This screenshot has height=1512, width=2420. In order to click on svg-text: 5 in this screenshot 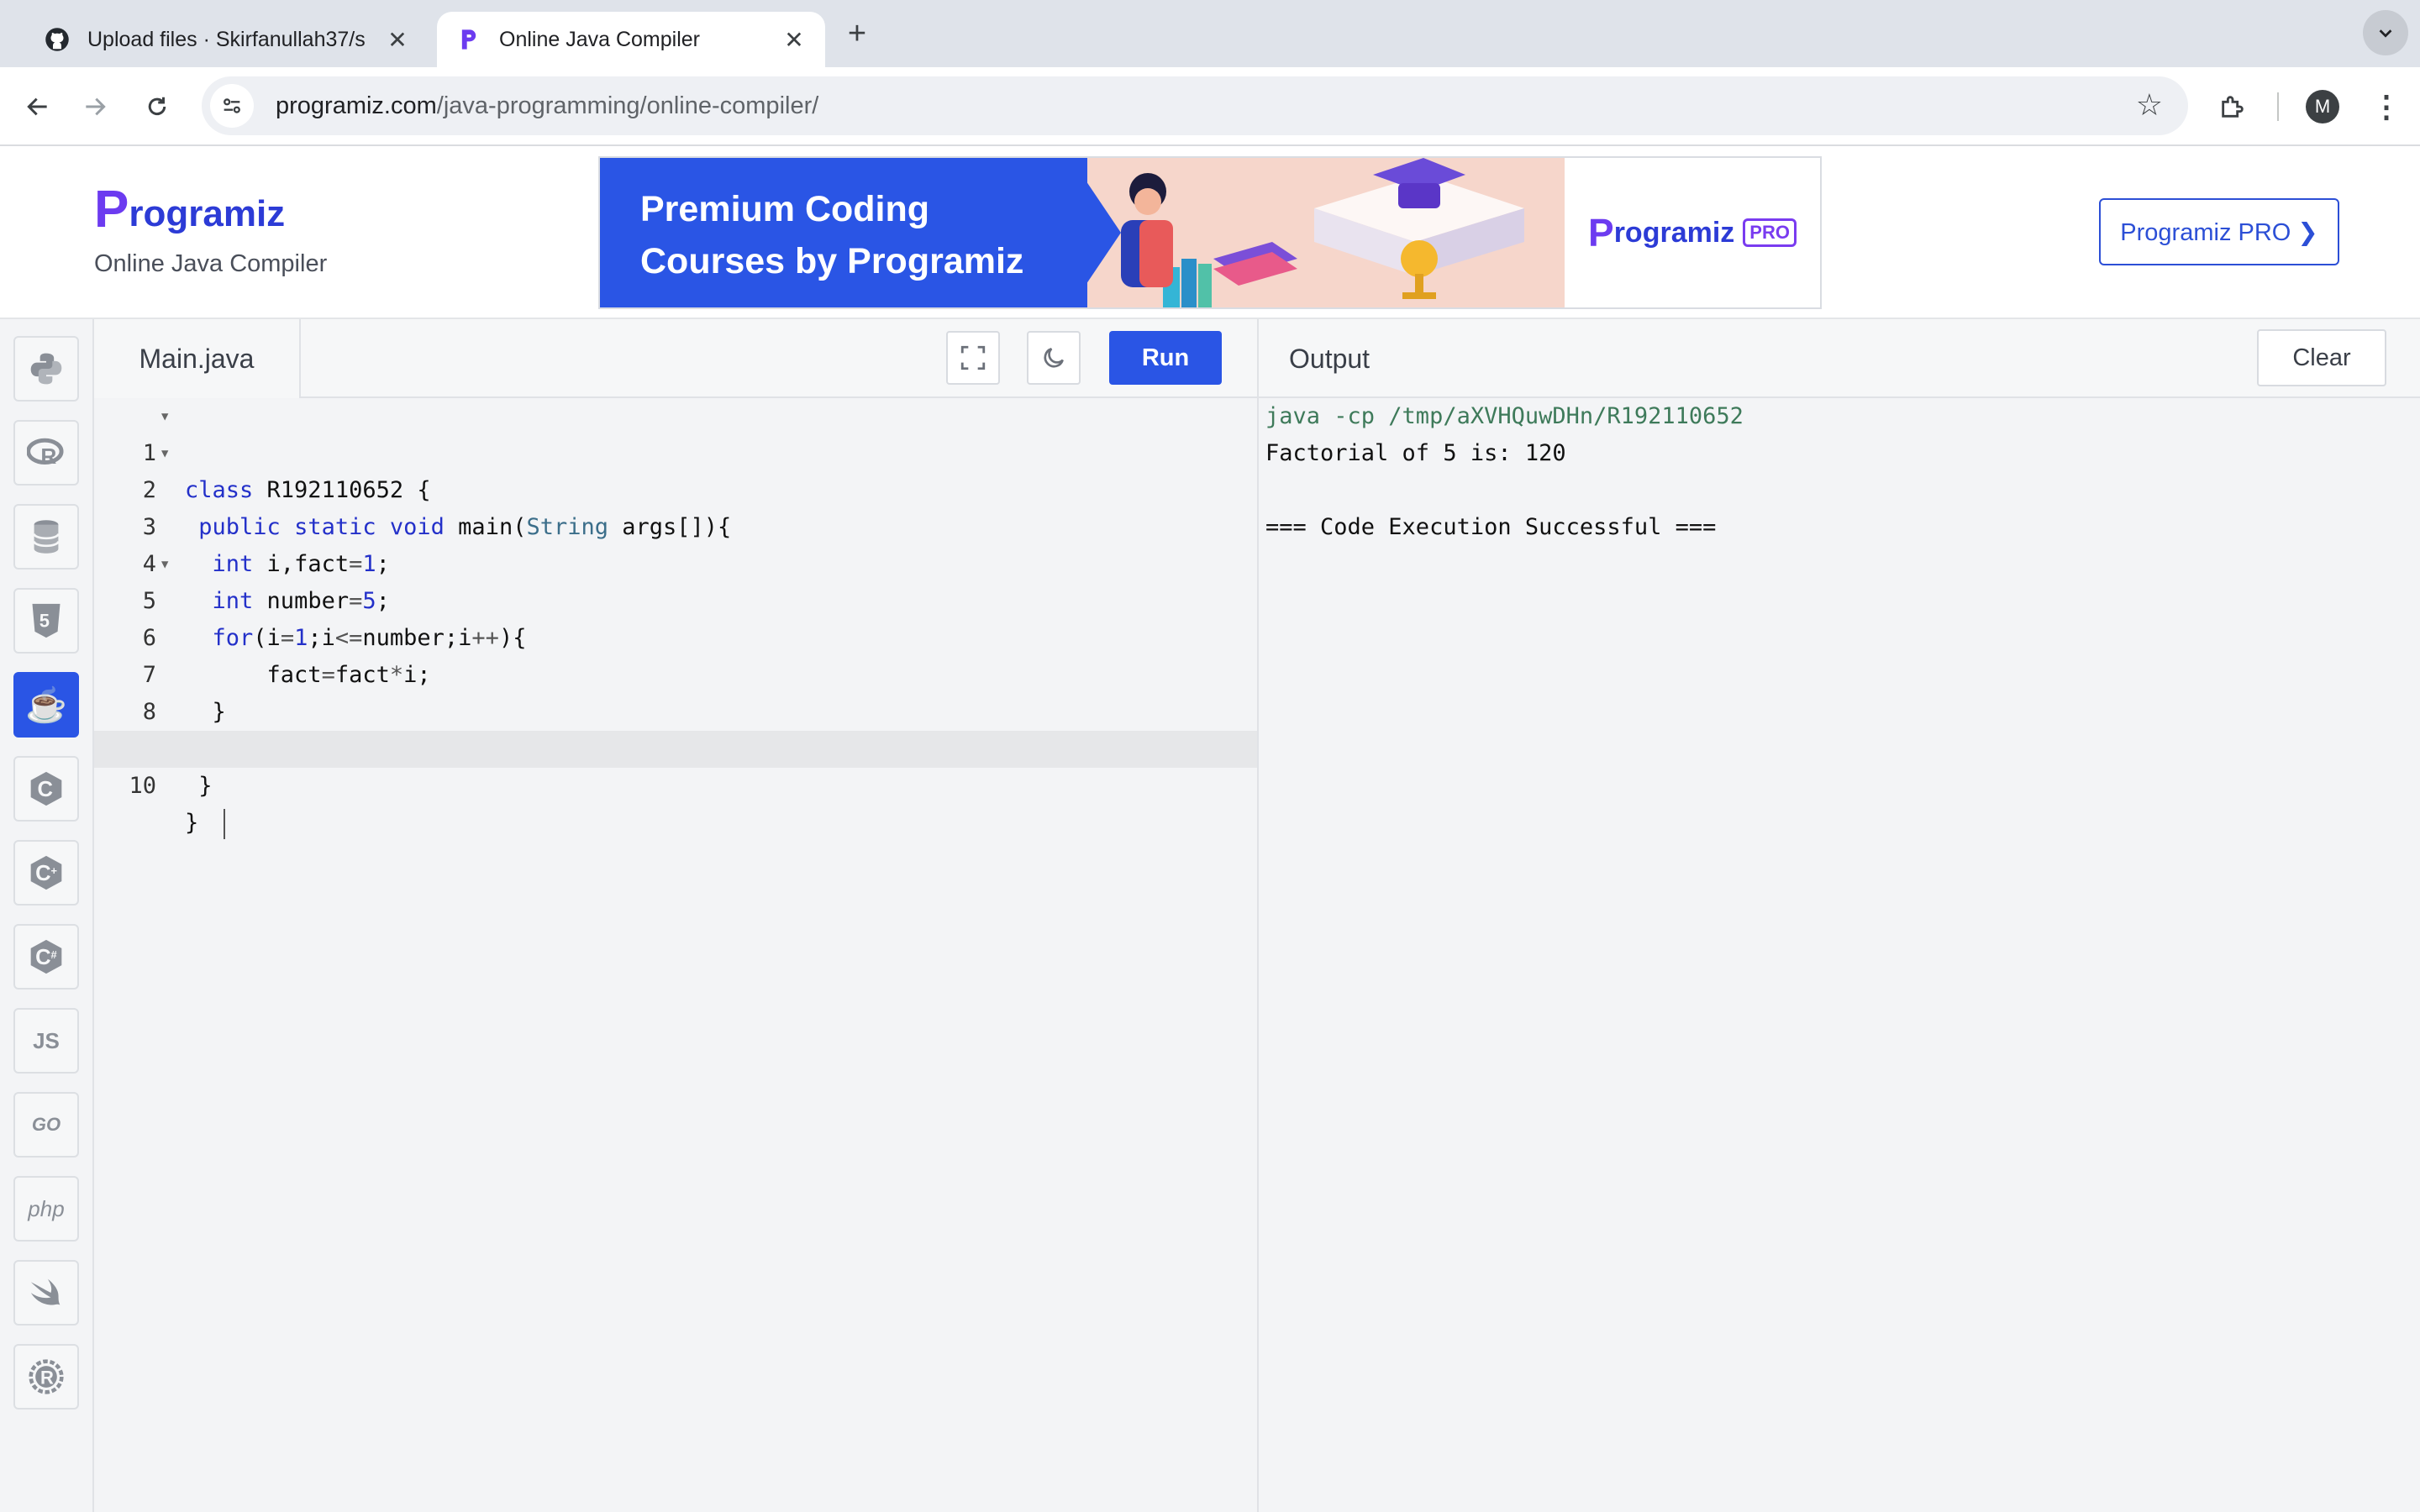, I will do `click(44, 620)`.